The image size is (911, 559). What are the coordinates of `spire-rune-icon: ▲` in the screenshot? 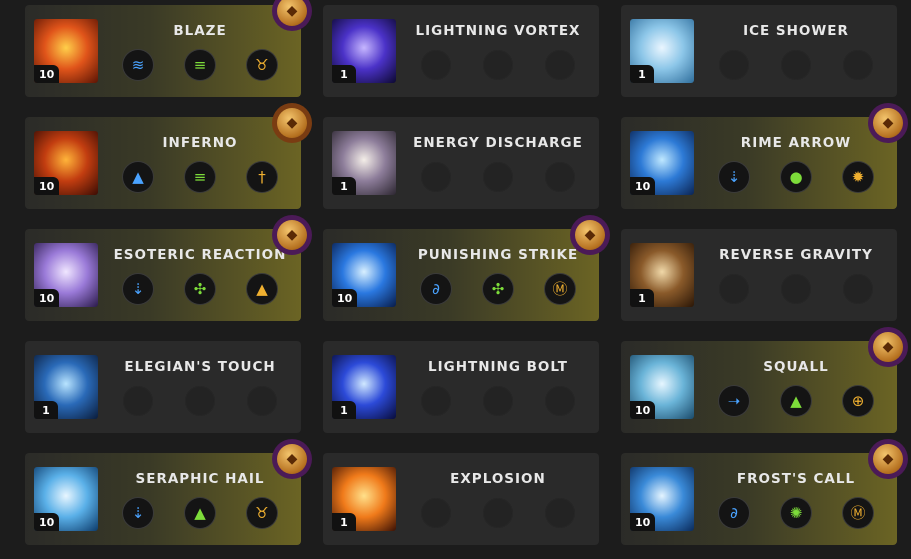 It's located at (138, 176).